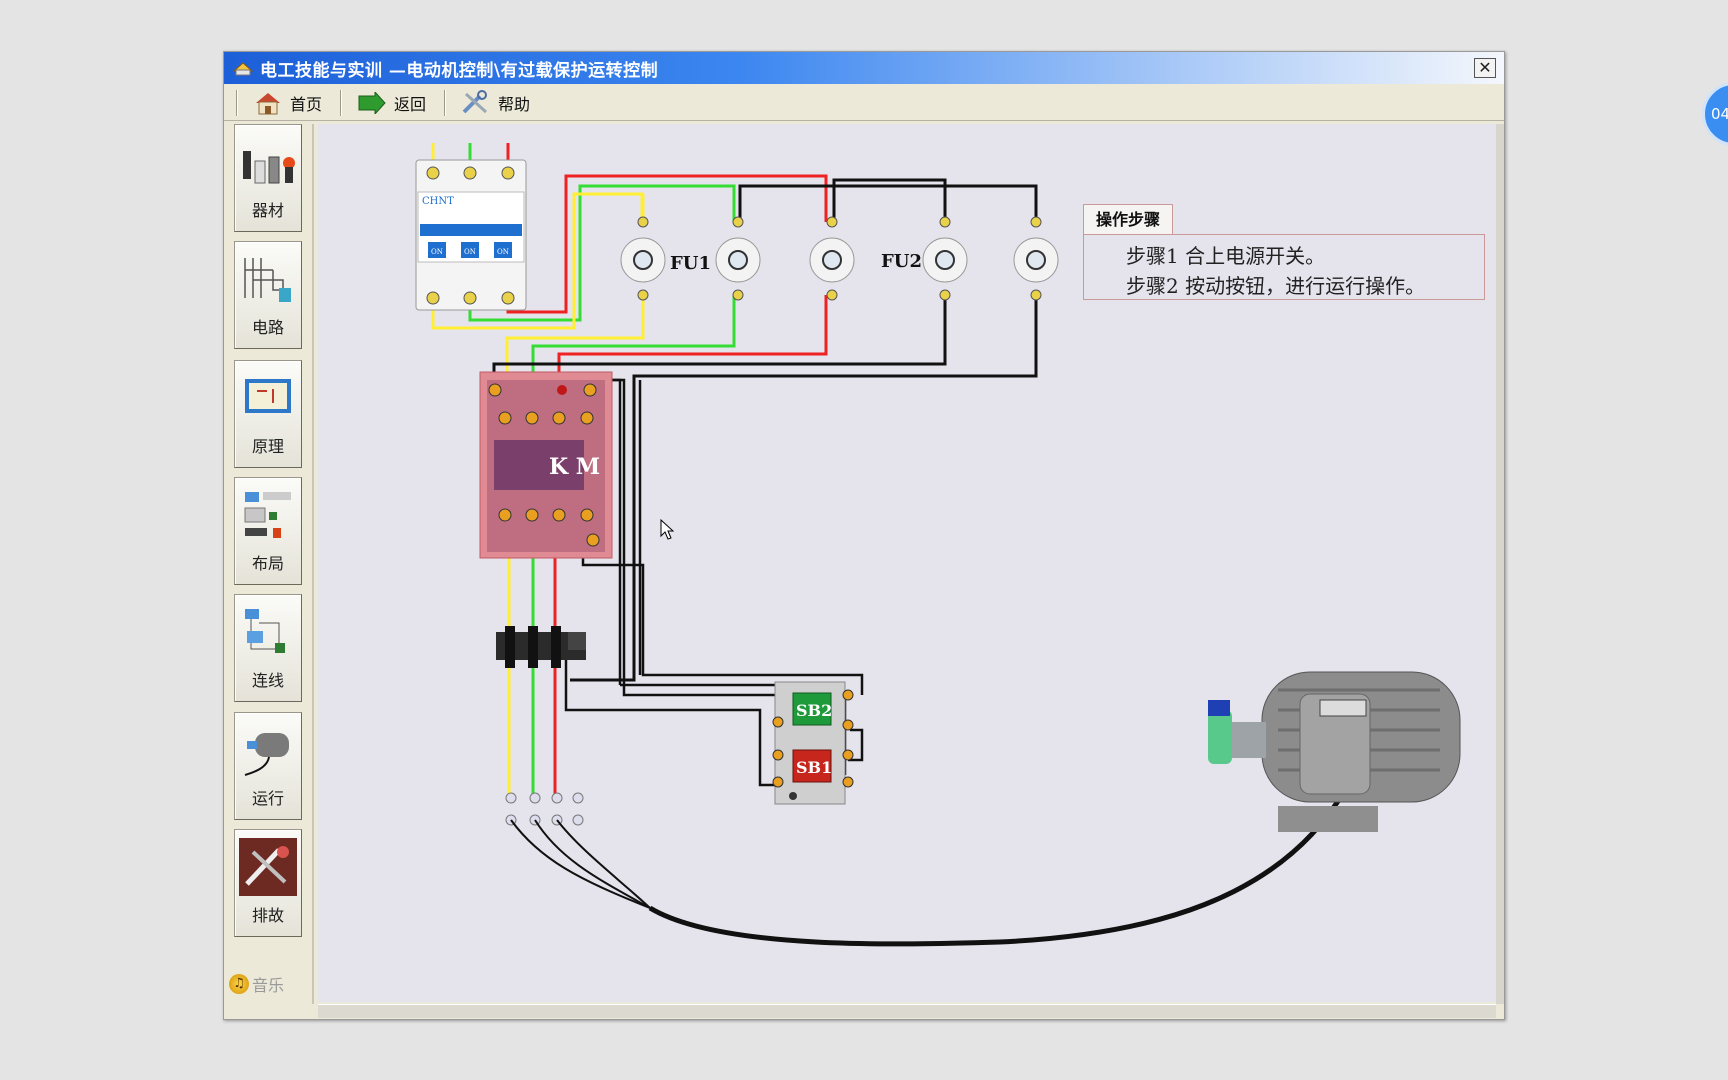  I want to click on step-1-text: 步骤1 合上电源开关。, so click(1226, 256).